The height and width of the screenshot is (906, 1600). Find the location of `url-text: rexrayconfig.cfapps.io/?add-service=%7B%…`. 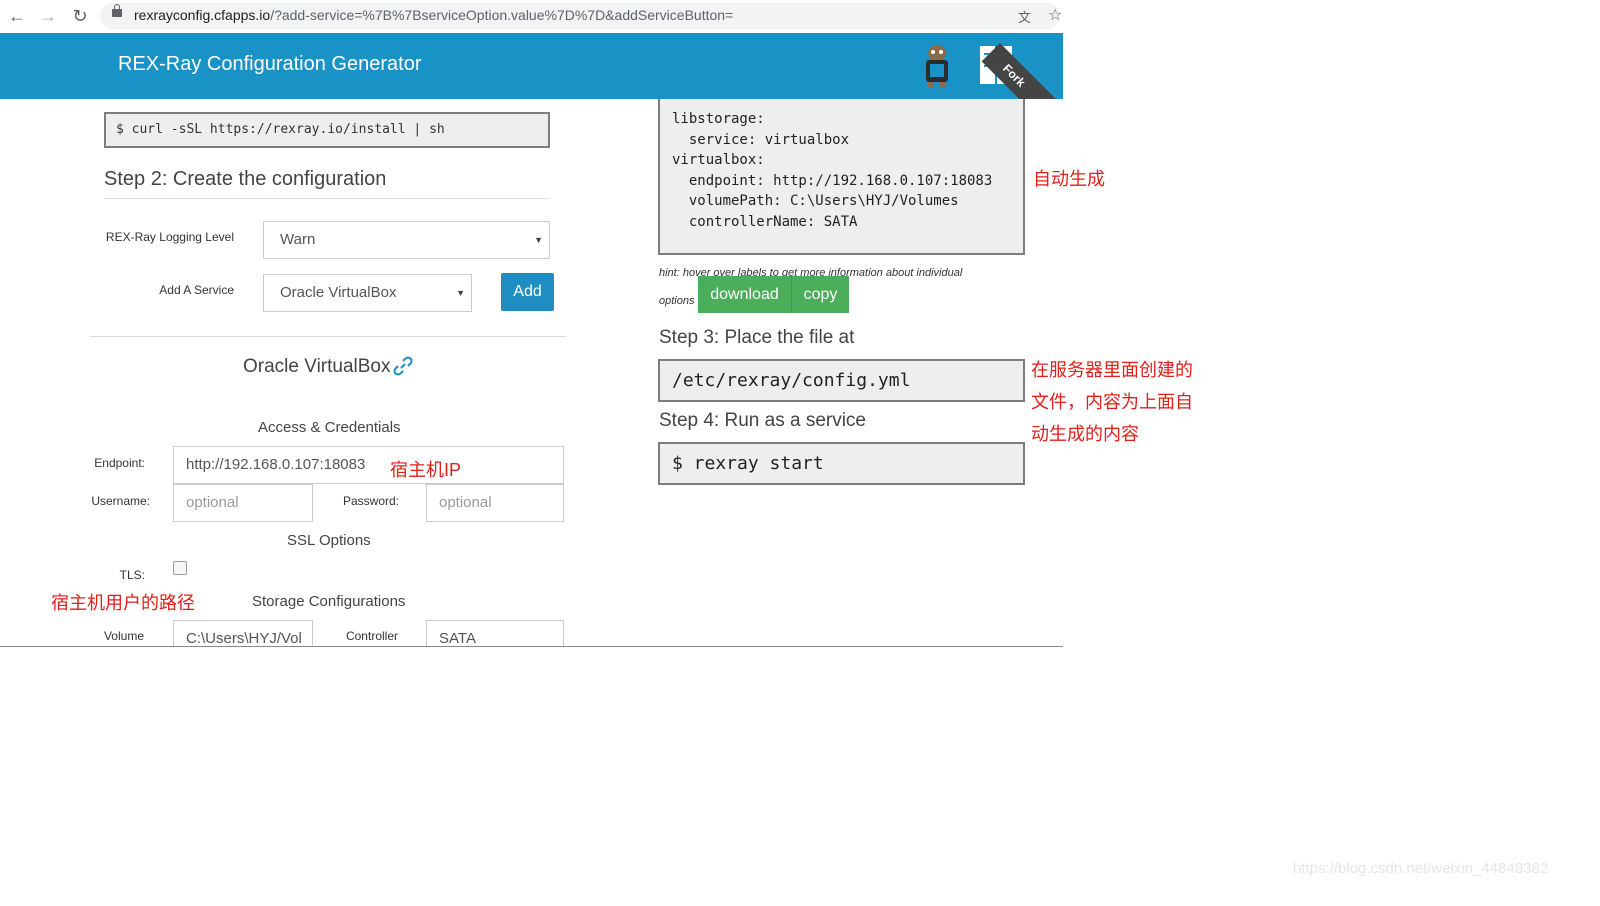

url-text: rexrayconfig.cfapps.io/?add-service=%7B%… is located at coordinates (433, 15).